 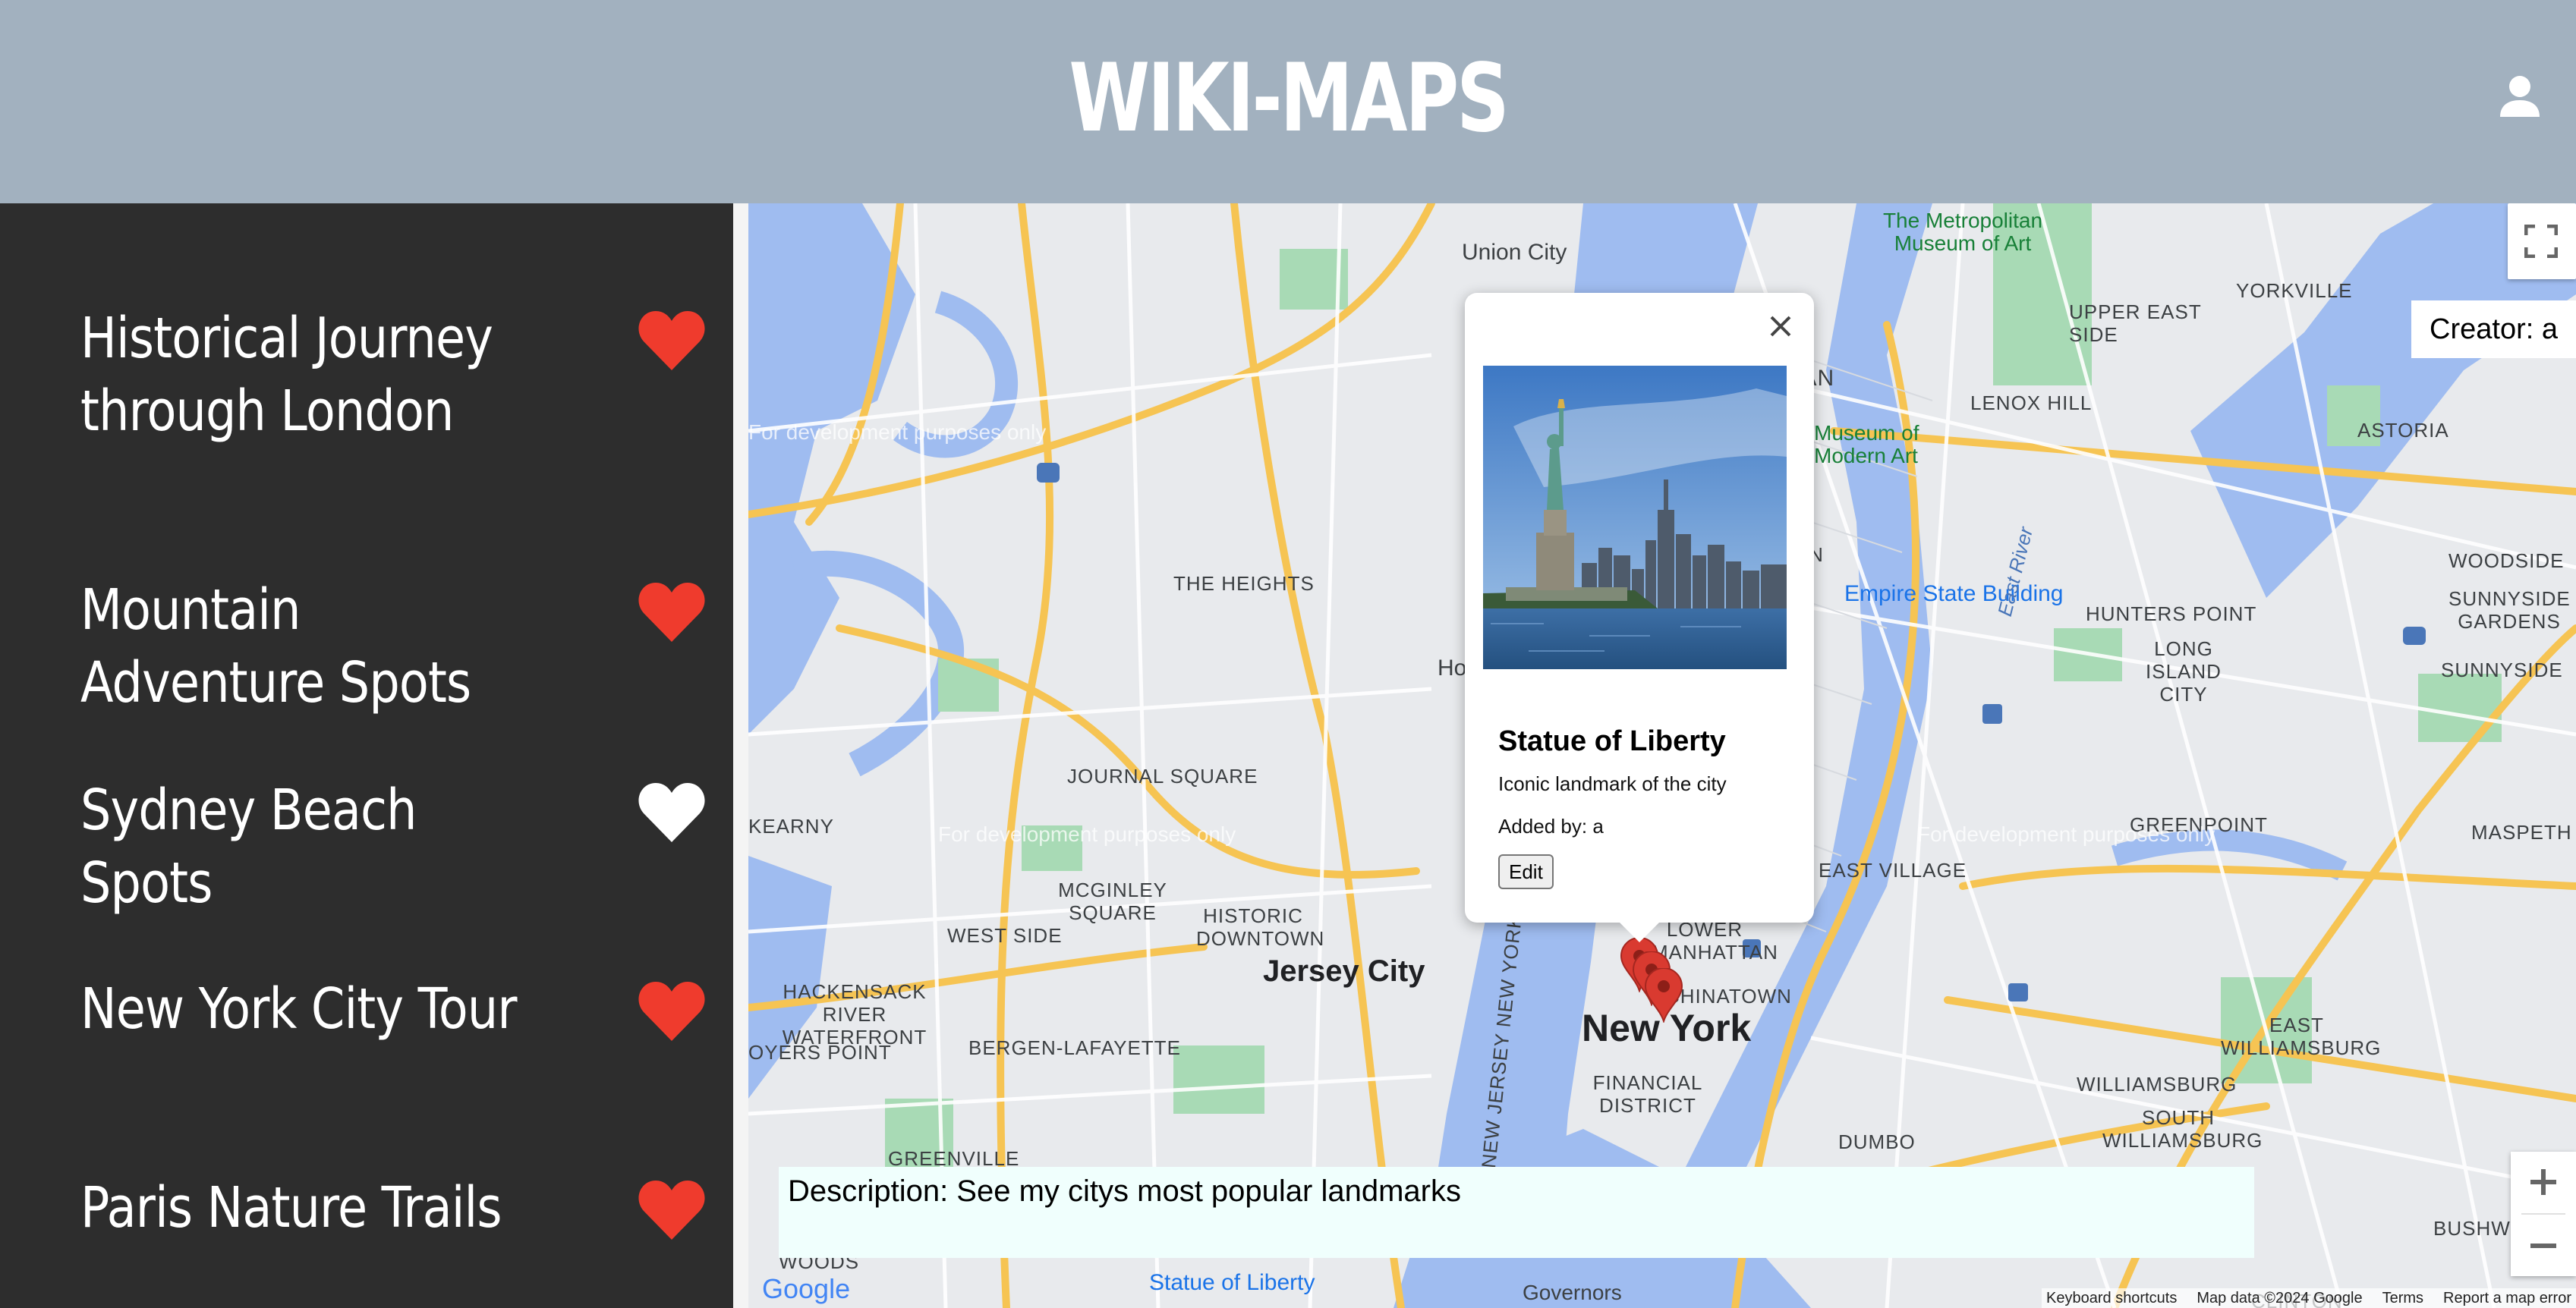 I want to click on map-list-item: Historical Journey through London, so click(x=366, y=378).